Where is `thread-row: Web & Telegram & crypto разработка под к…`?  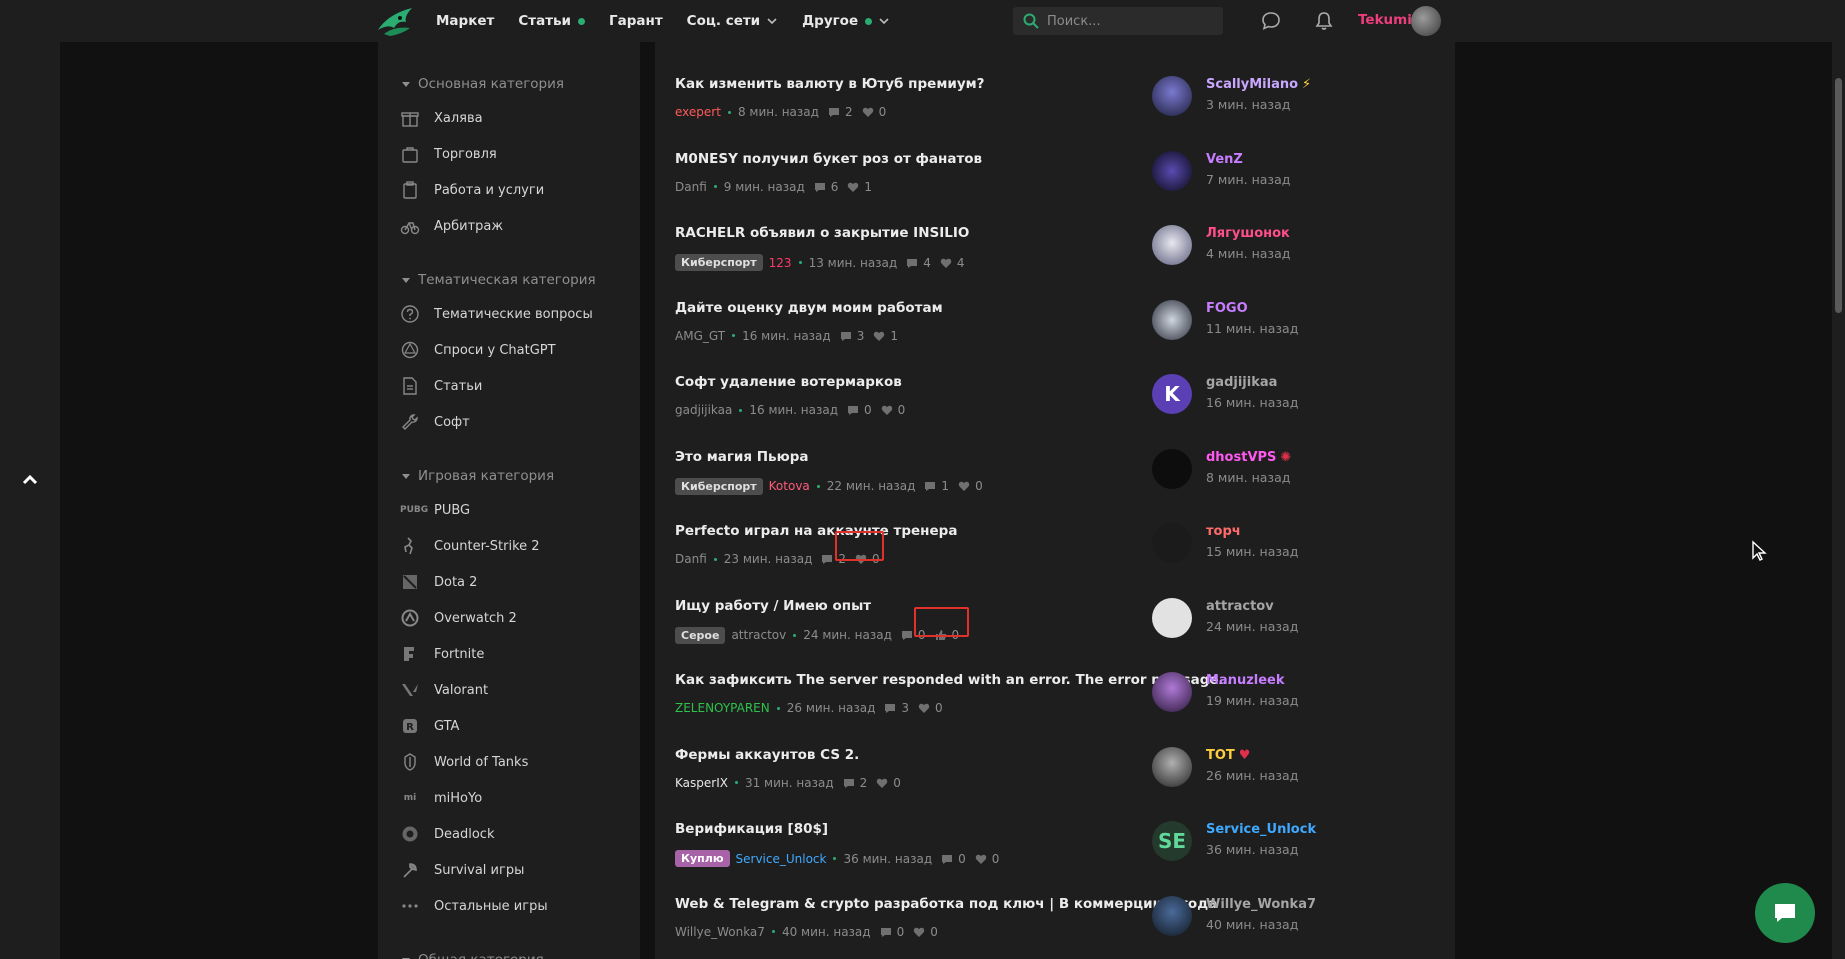
thread-row: Web & Telegram & crypto разработка под к… is located at coordinates (1060, 909).